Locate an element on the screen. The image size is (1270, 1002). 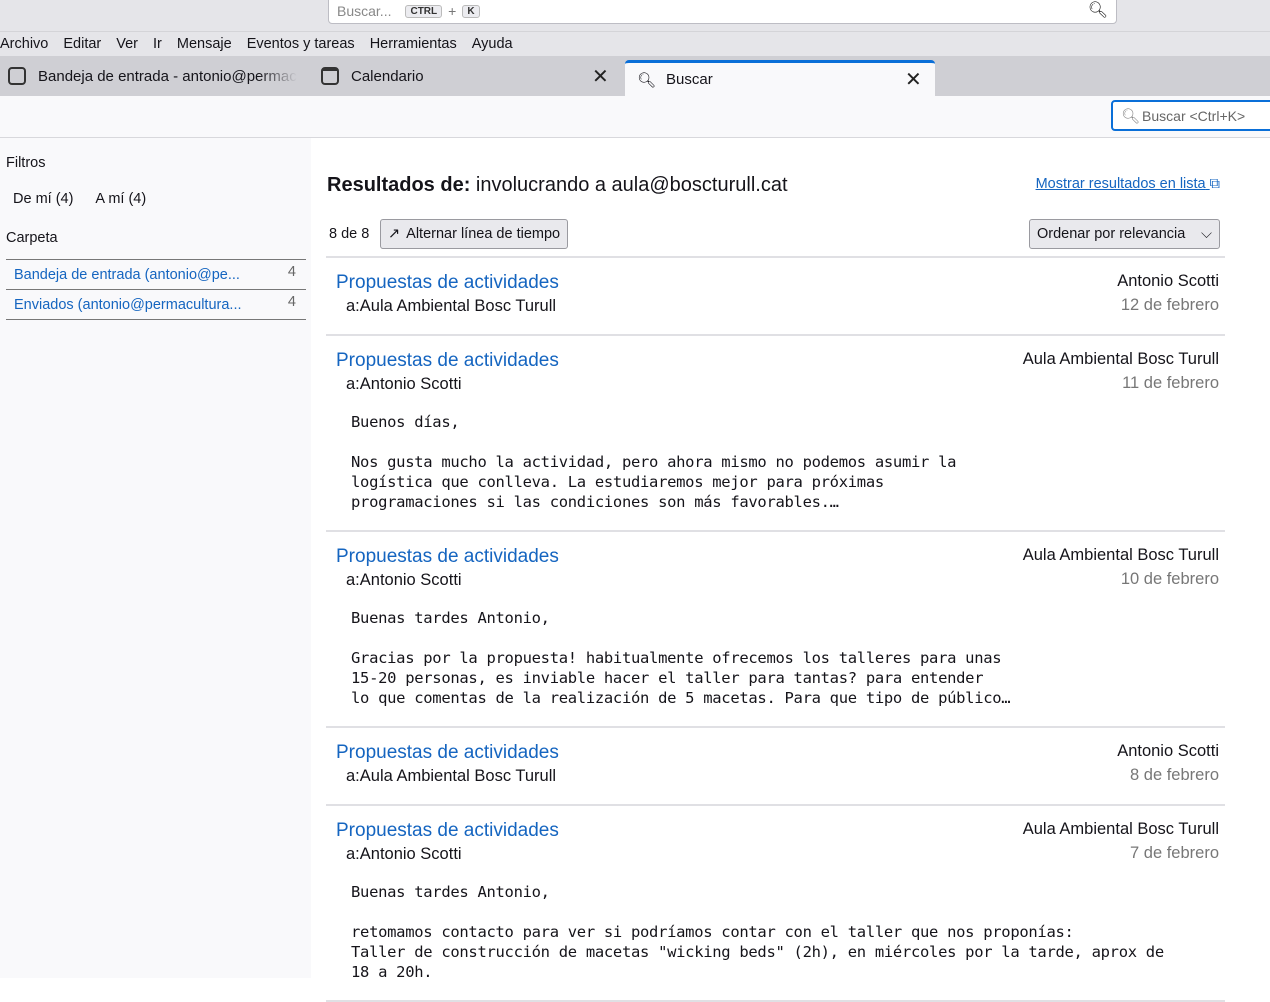
tab-inbox: Bandeja de entrada - antonio@permac is located at coordinates (153, 76).